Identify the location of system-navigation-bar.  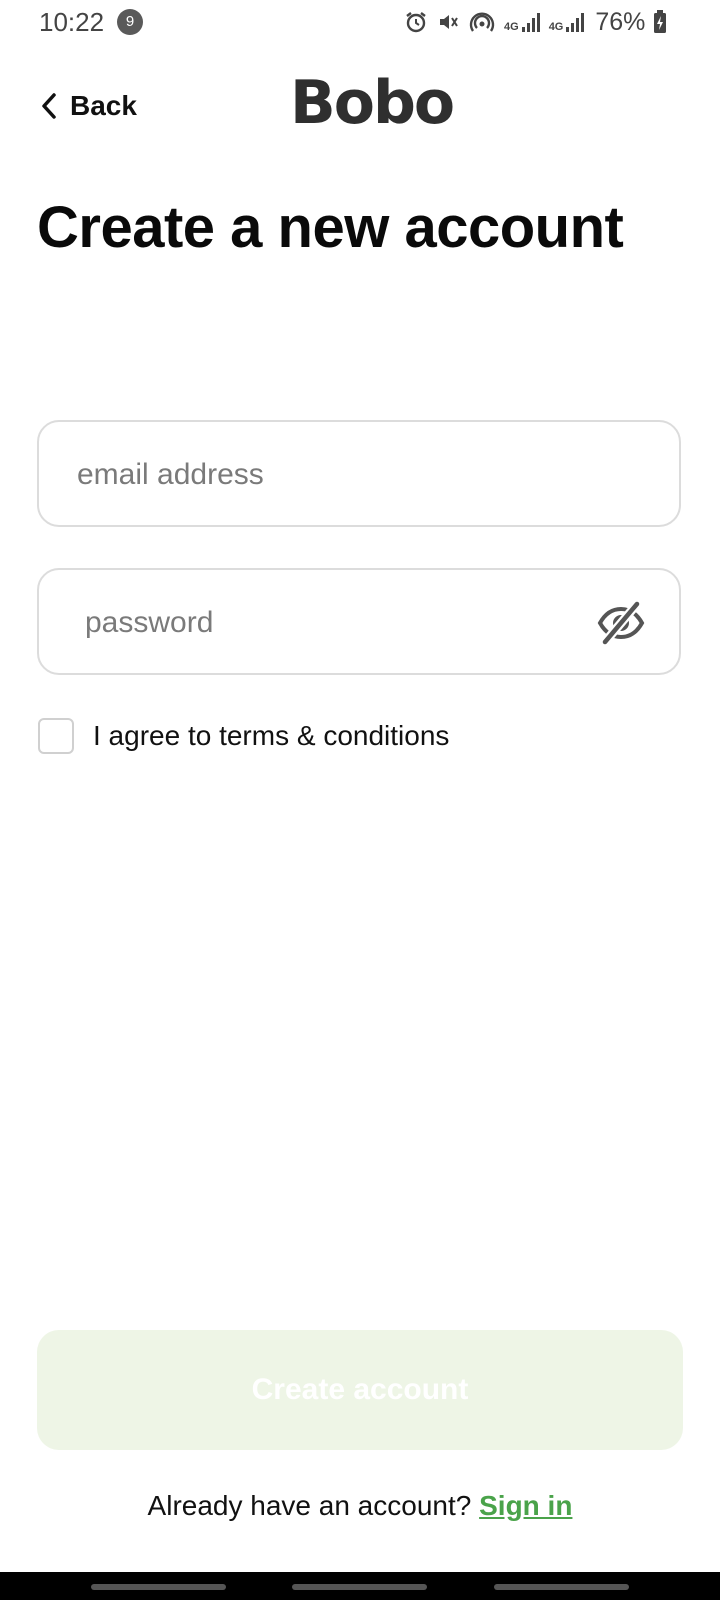
(360, 1586).